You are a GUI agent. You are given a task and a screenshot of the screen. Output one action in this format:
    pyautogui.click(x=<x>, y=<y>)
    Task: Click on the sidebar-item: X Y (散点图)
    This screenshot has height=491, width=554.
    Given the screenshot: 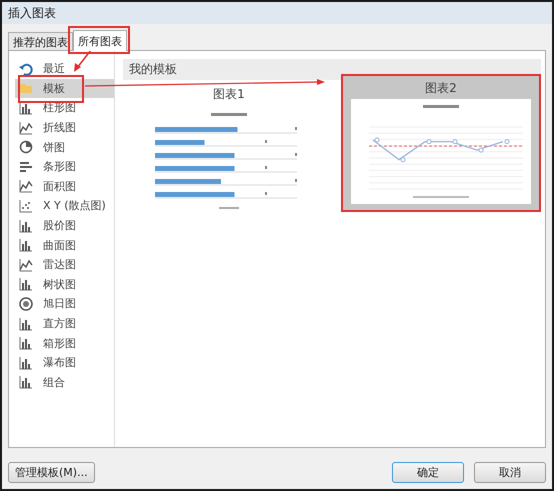 What is the action you would take?
    pyautogui.click(x=64, y=206)
    